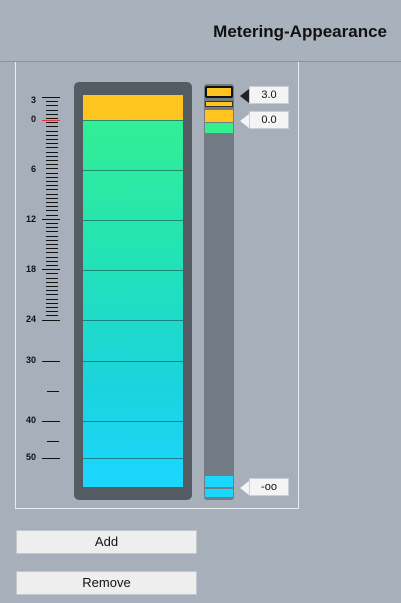 This screenshot has width=401, height=603. What do you see at coordinates (133, 107) in the screenshot?
I see `clip-segment` at bounding box center [133, 107].